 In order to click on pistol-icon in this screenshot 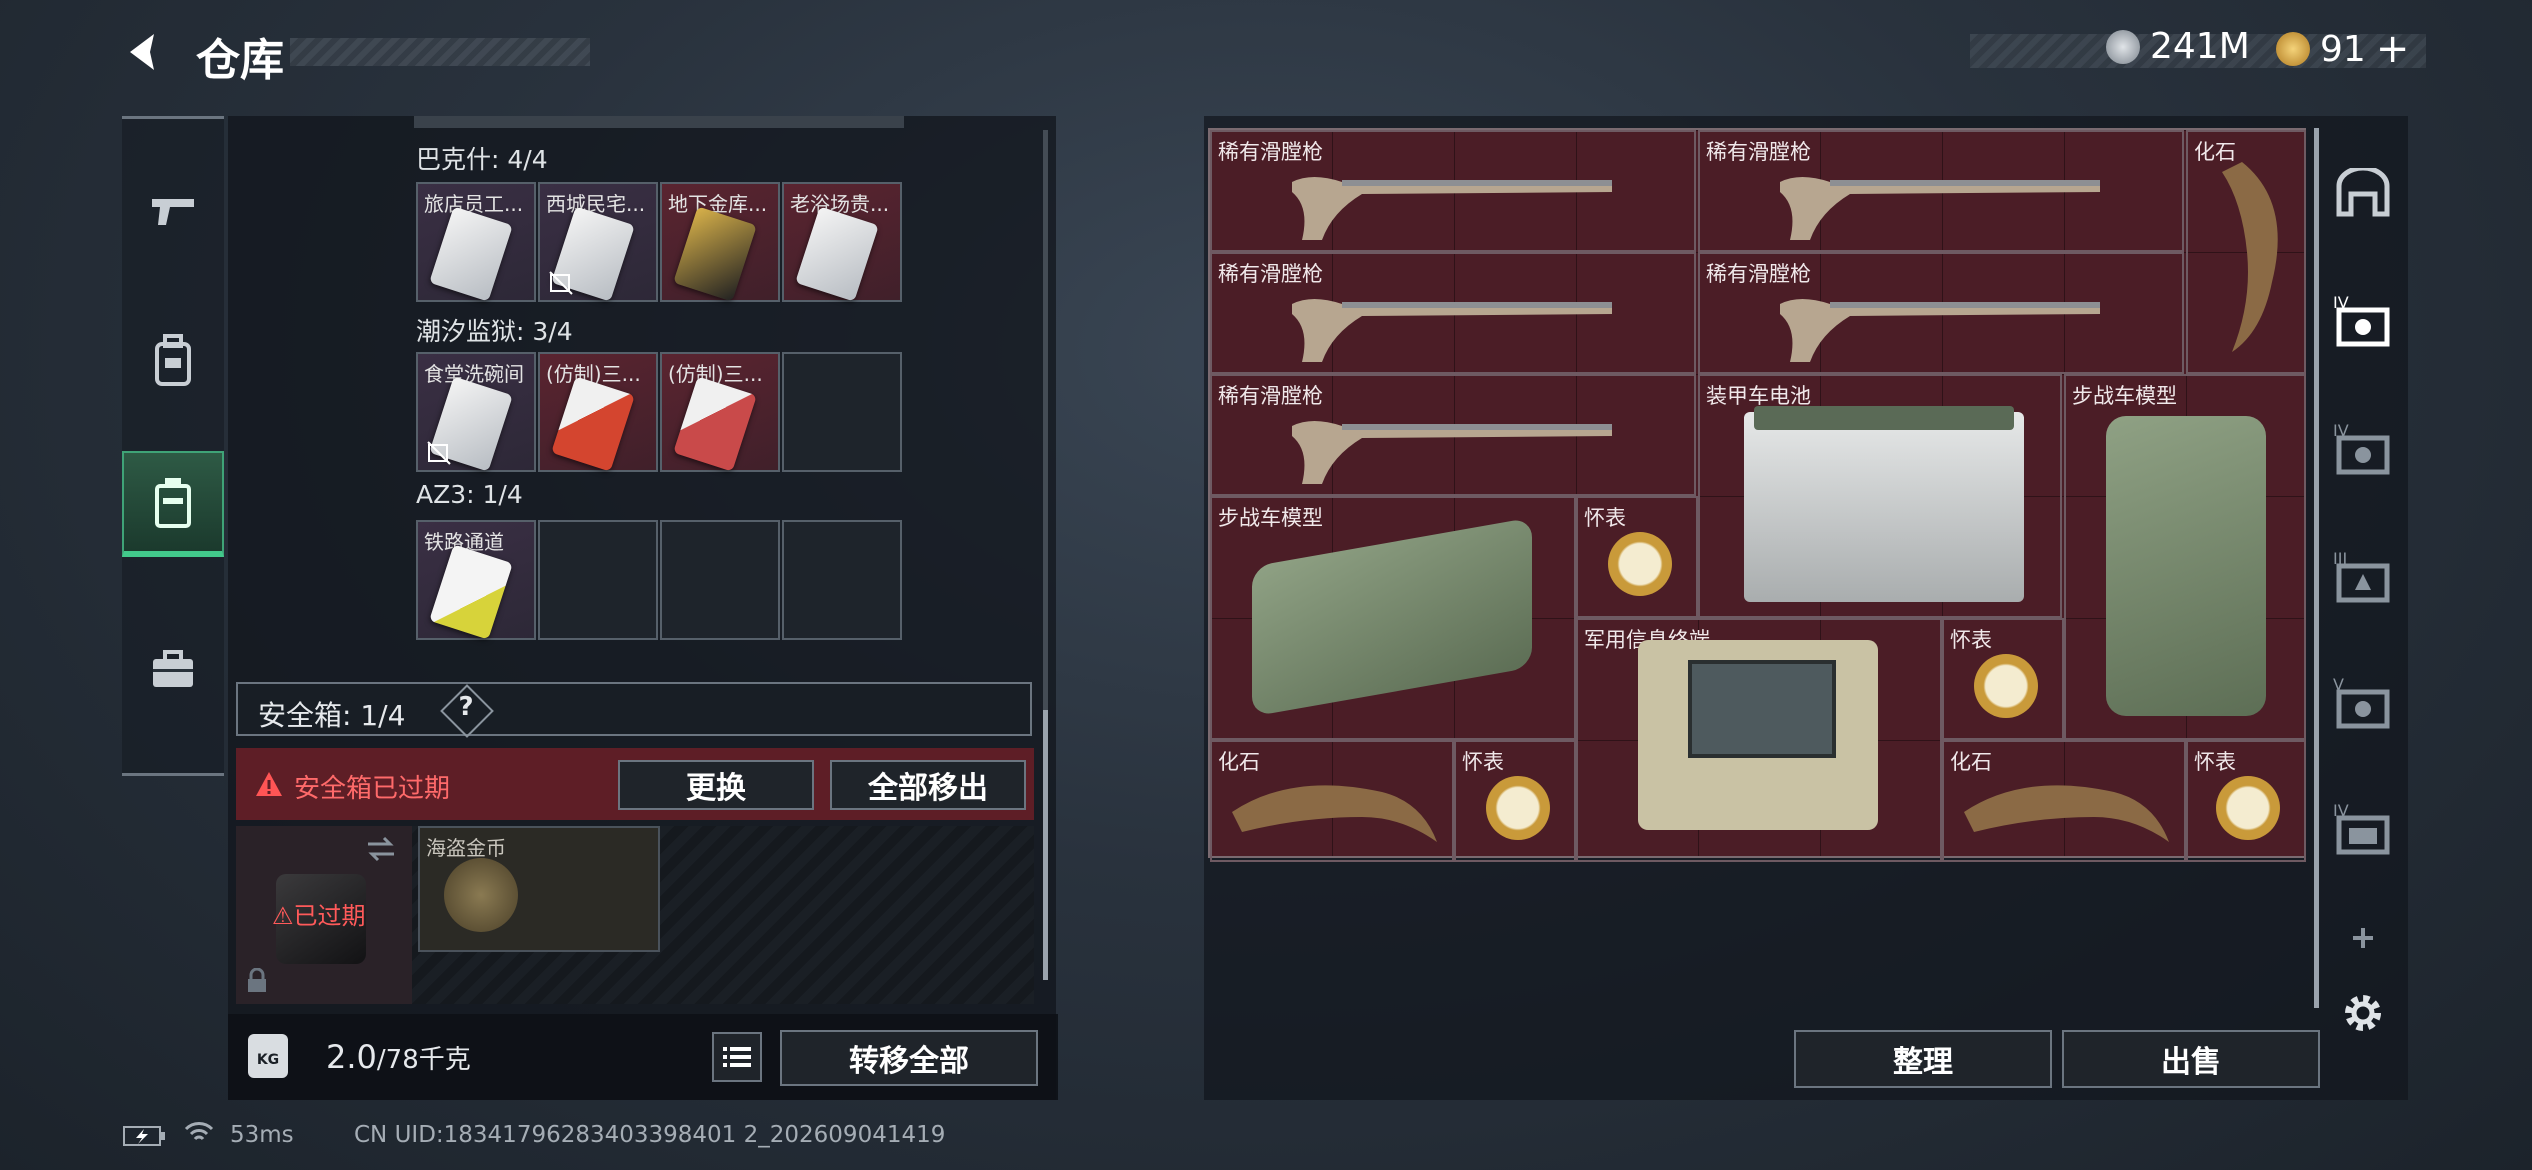, I will do `click(173, 212)`.